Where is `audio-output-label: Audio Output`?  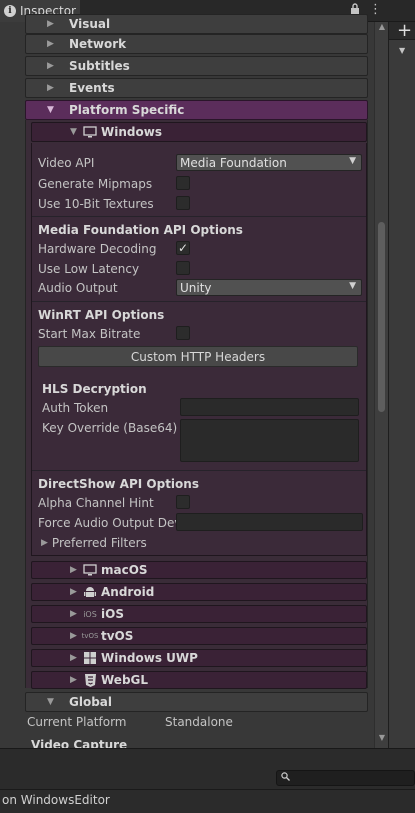 audio-output-label: Audio Output is located at coordinates (78, 288).